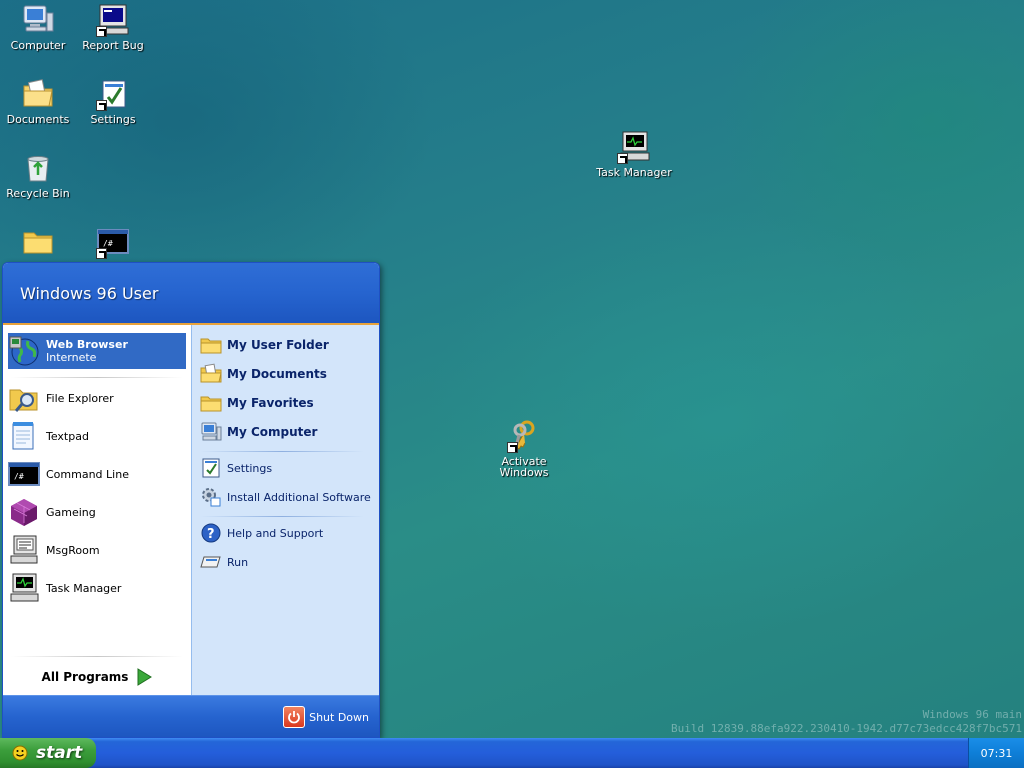 This screenshot has height=768, width=1024. What do you see at coordinates (71, 357) in the screenshot?
I see `pinned-subtitle: Internete` at bounding box center [71, 357].